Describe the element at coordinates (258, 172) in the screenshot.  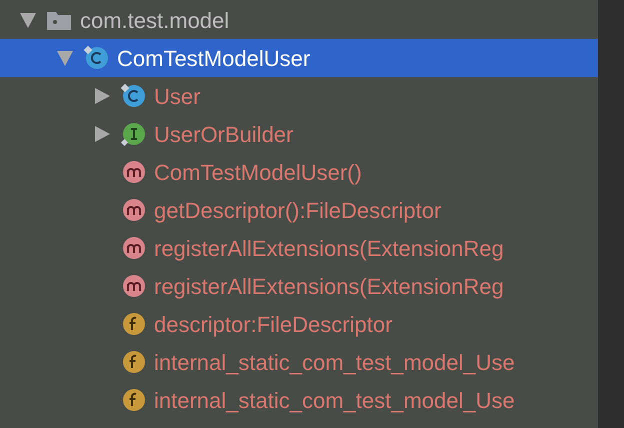
I see `tree-item-label: ComTestModelUser()` at that location.